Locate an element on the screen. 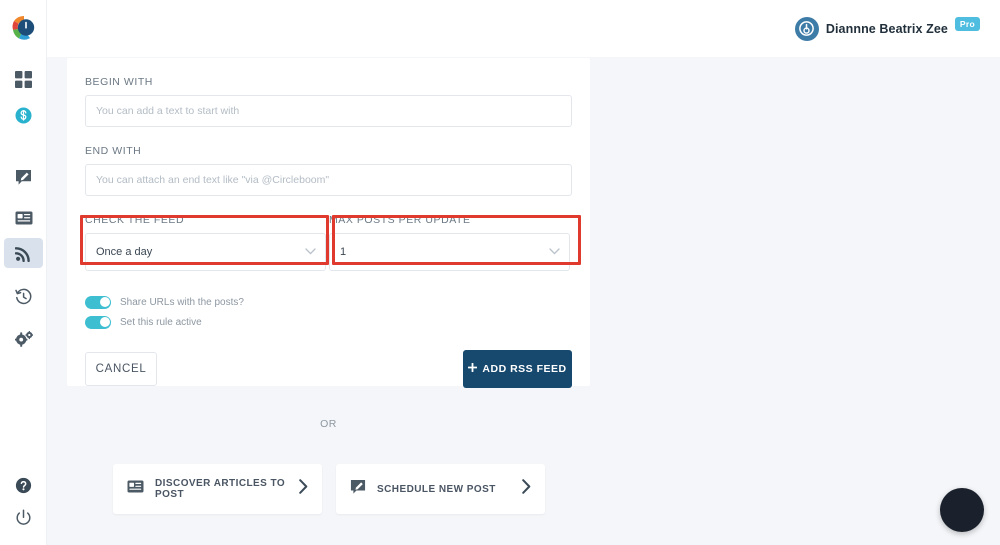 The height and width of the screenshot is (545, 1000). avatar is located at coordinates (806, 28).